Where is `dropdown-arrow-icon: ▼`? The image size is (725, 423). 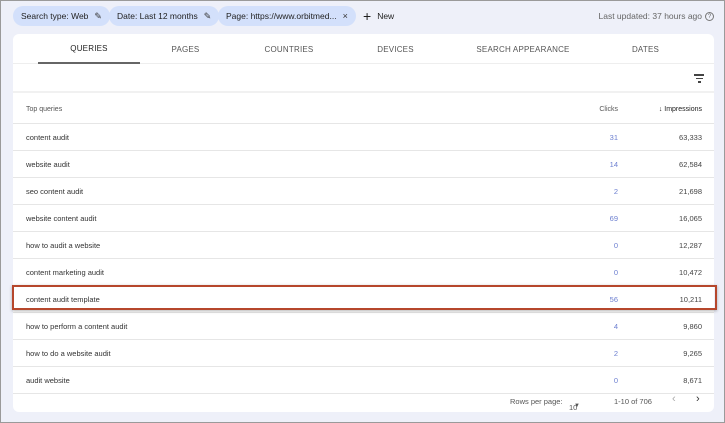
dropdown-arrow-icon: ▼ is located at coordinates (577, 406).